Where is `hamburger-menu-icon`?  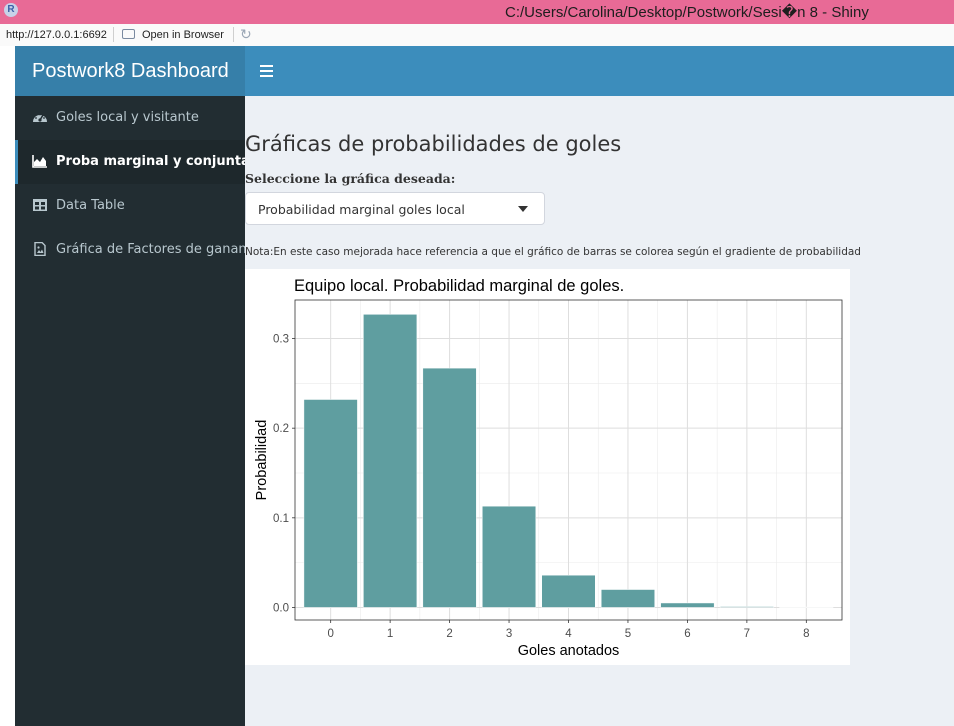
hamburger-menu-icon is located at coordinates (266, 71).